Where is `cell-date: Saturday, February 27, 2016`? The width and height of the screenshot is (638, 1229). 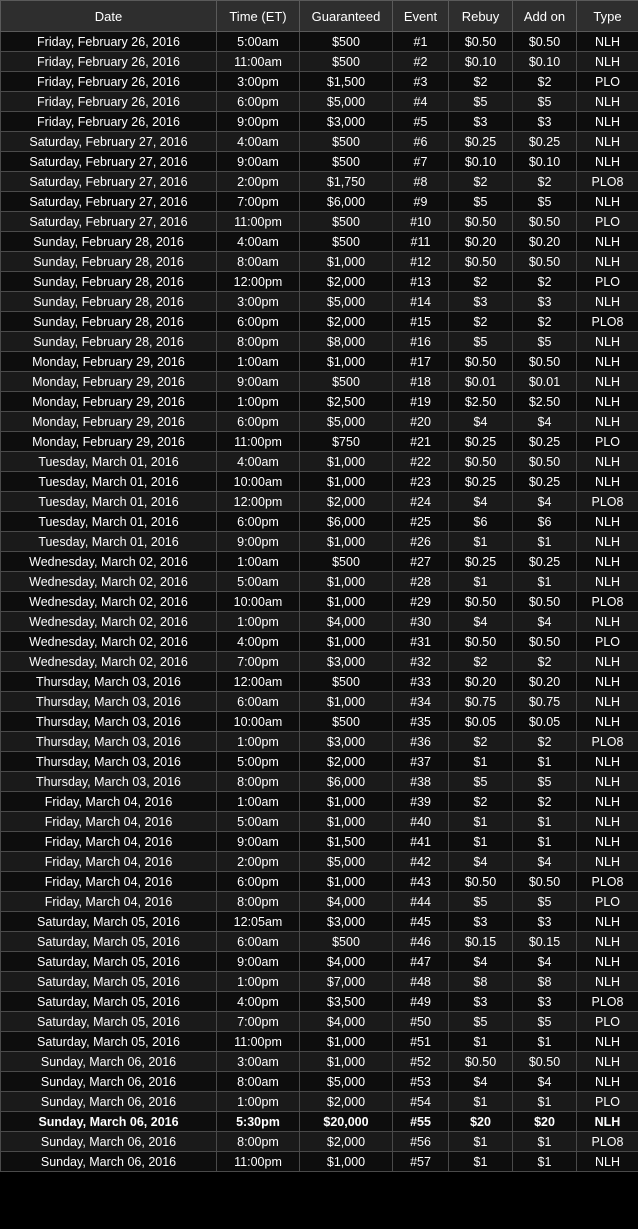 cell-date: Saturday, February 27, 2016 is located at coordinates (108, 201).